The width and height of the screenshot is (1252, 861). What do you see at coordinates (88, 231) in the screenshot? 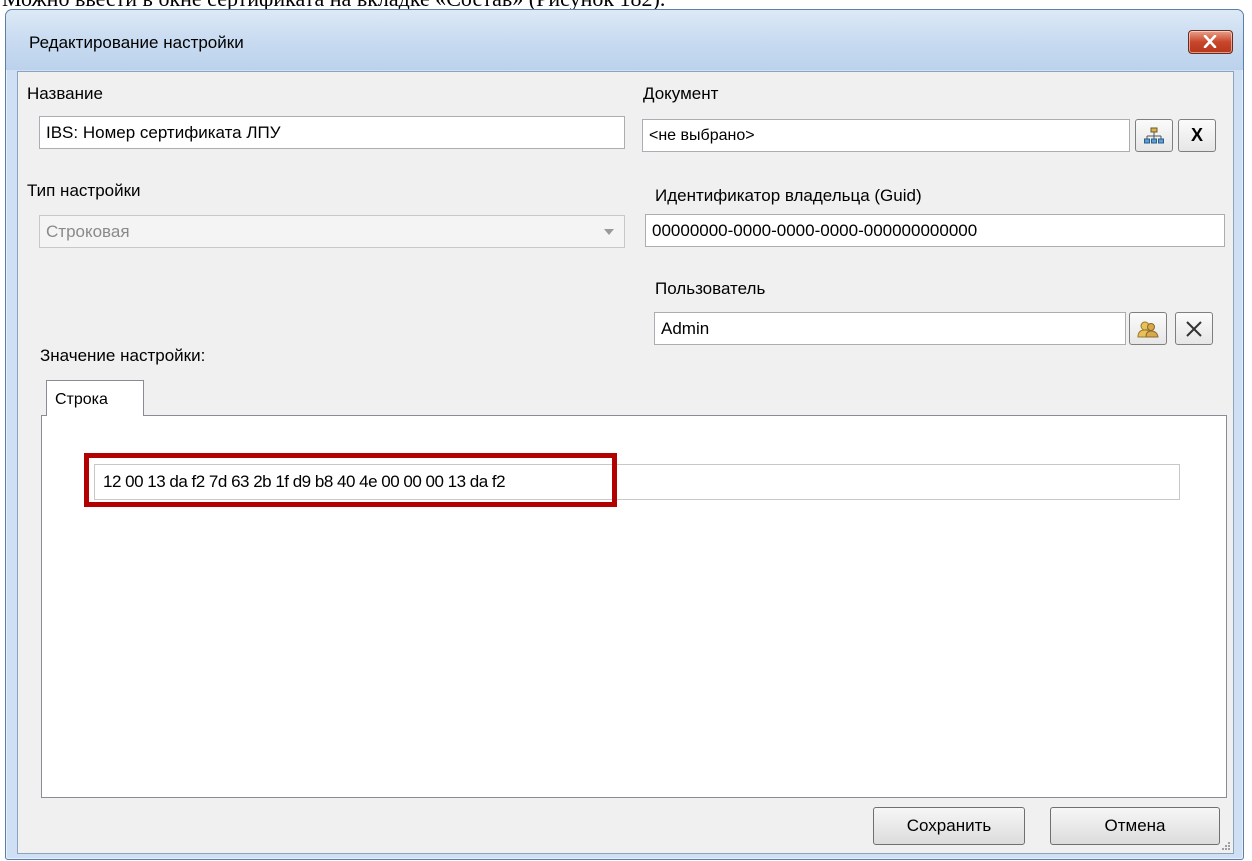
I see `type-select-value: Строковая` at bounding box center [88, 231].